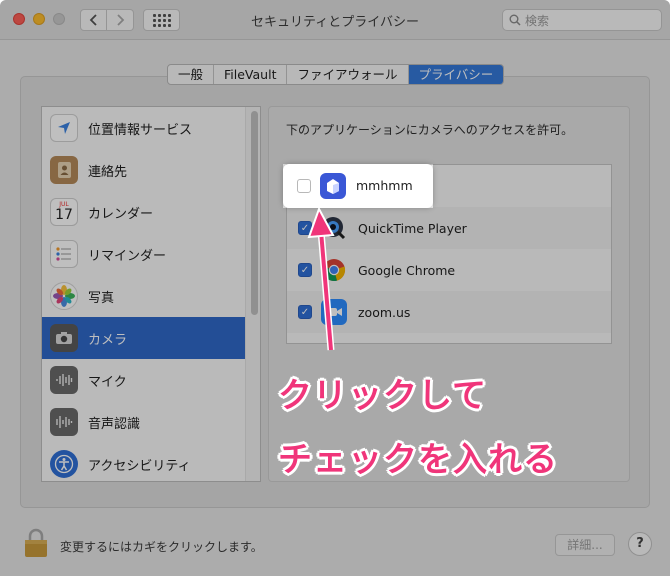  I want to click on mmhmm-app-icon, so click(333, 186).